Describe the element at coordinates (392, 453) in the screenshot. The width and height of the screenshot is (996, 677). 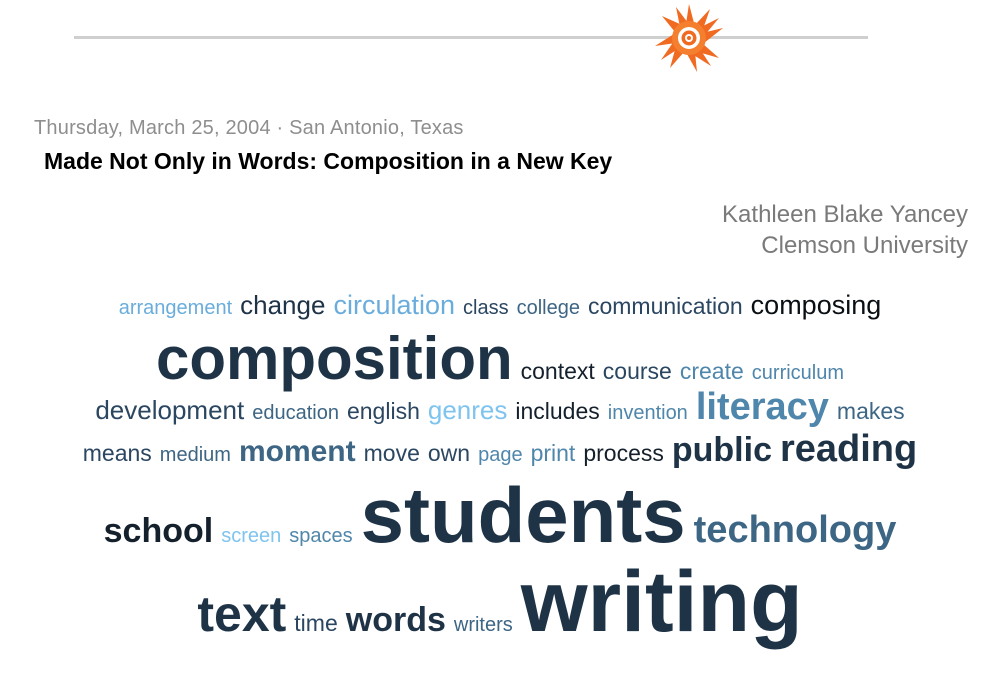
I see `tag-move: move` at that location.